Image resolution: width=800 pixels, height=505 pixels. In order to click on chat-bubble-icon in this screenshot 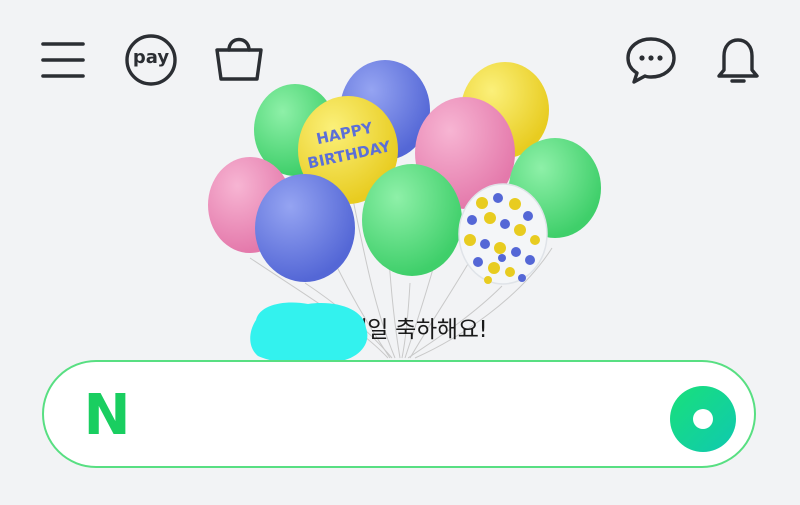, I will do `click(651, 60)`.